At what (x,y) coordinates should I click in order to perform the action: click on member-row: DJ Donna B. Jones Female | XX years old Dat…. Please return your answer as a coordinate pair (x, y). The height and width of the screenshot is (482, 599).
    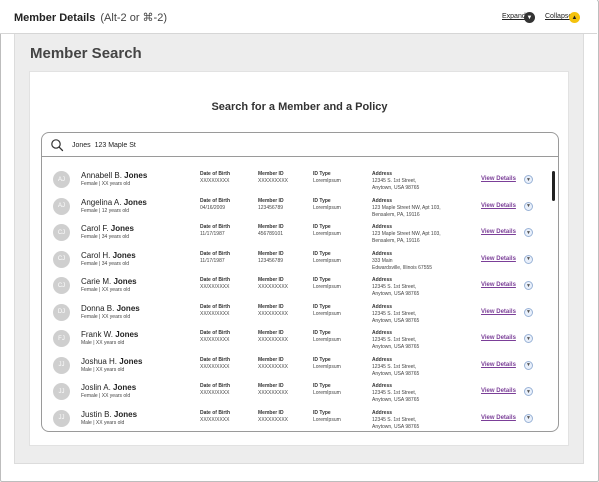
    Looking at the image, I should click on (300, 312).